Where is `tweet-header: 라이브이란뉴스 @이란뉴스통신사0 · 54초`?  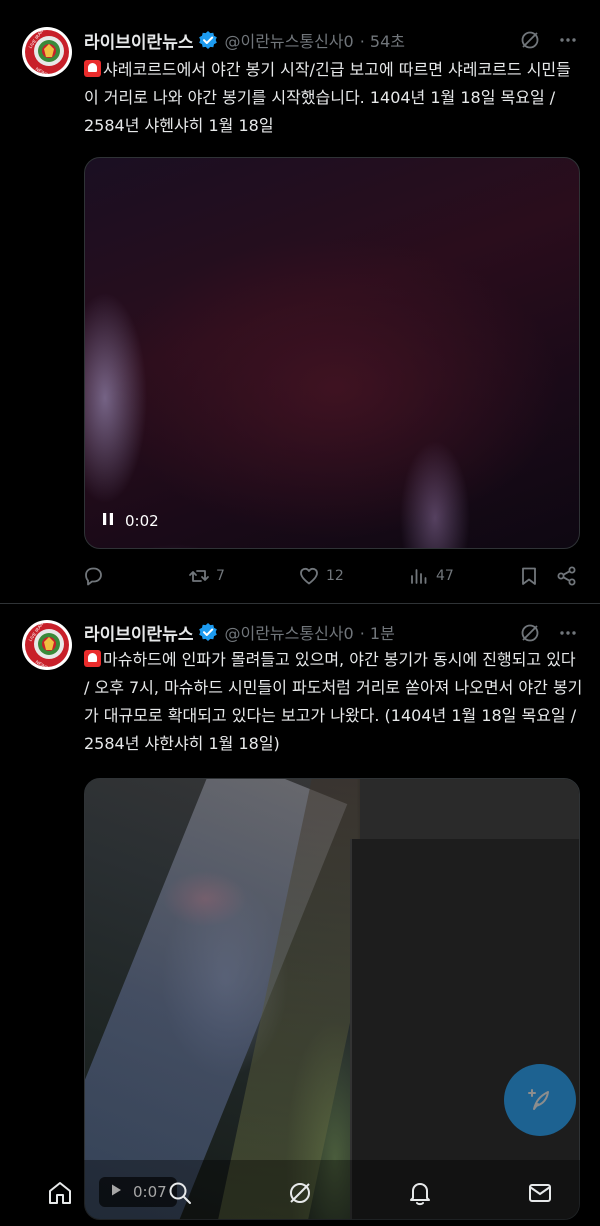 tweet-header: 라이브이란뉴스 @이란뉴스통신사0 · 54초 is located at coordinates (244, 40).